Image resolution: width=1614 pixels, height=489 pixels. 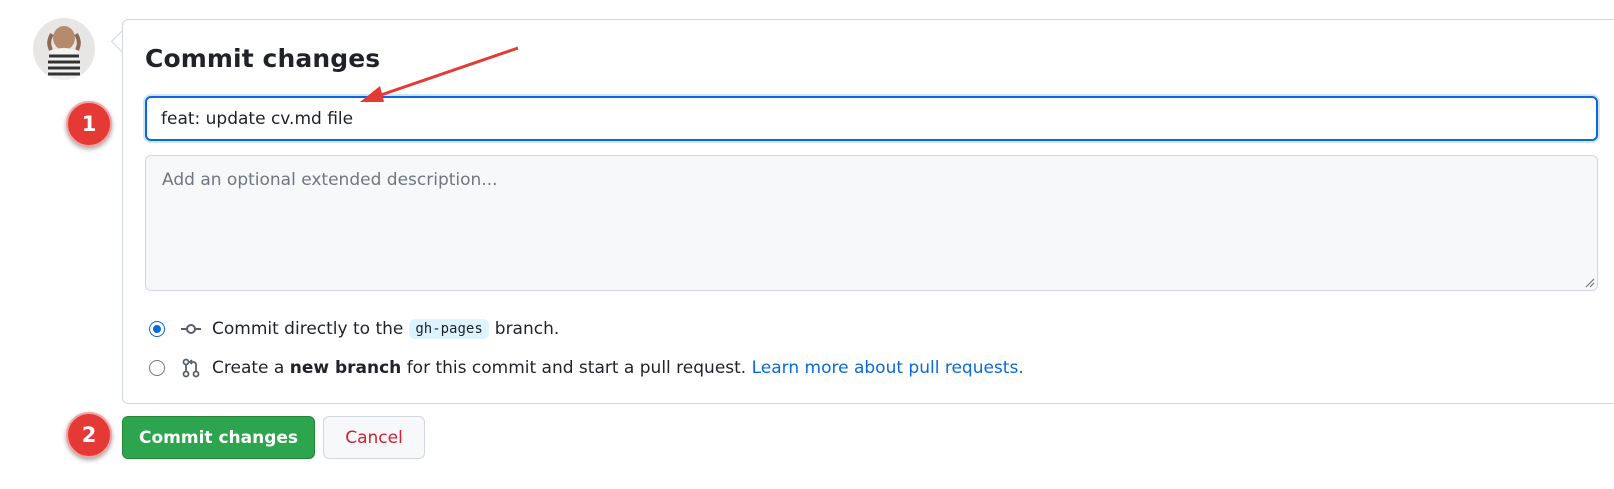 I want to click on resize-grip-icon, so click(x=1589, y=282).